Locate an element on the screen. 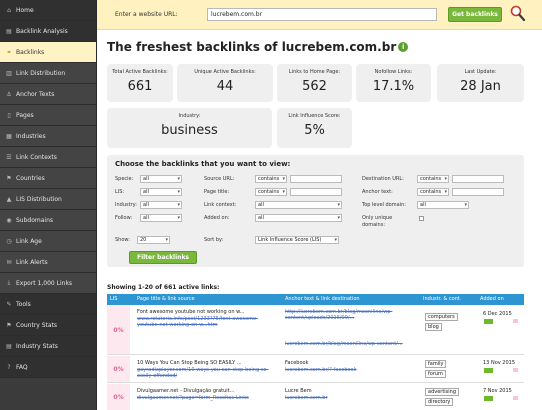  added-date: 6 Dec 2015 is located at coordinates (497, 314).